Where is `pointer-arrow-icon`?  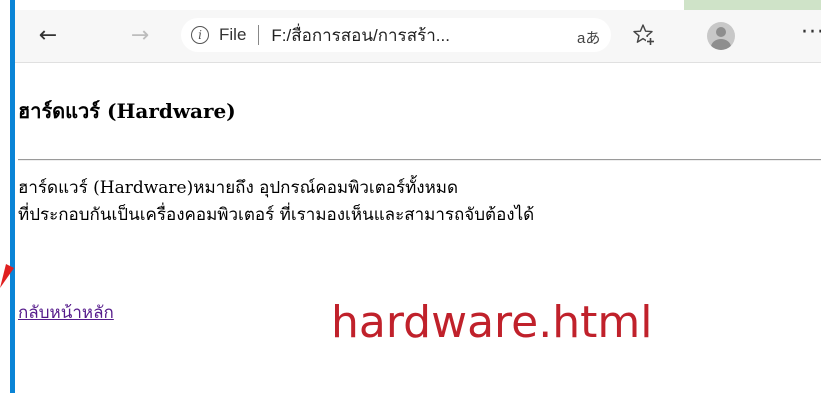
pointer-arrow-icon is located at coordinates (7, 276).